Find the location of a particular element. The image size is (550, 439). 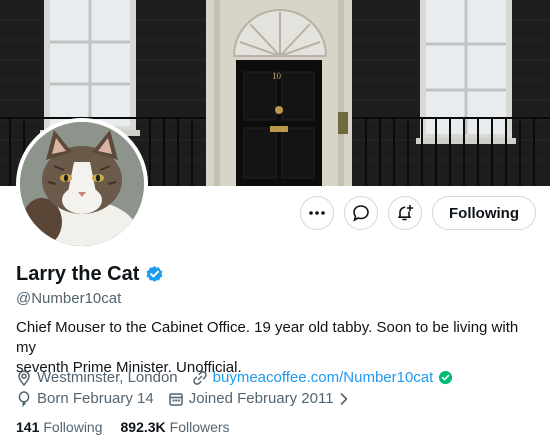

verified-badge-icon is located at coordinates (154, 274).